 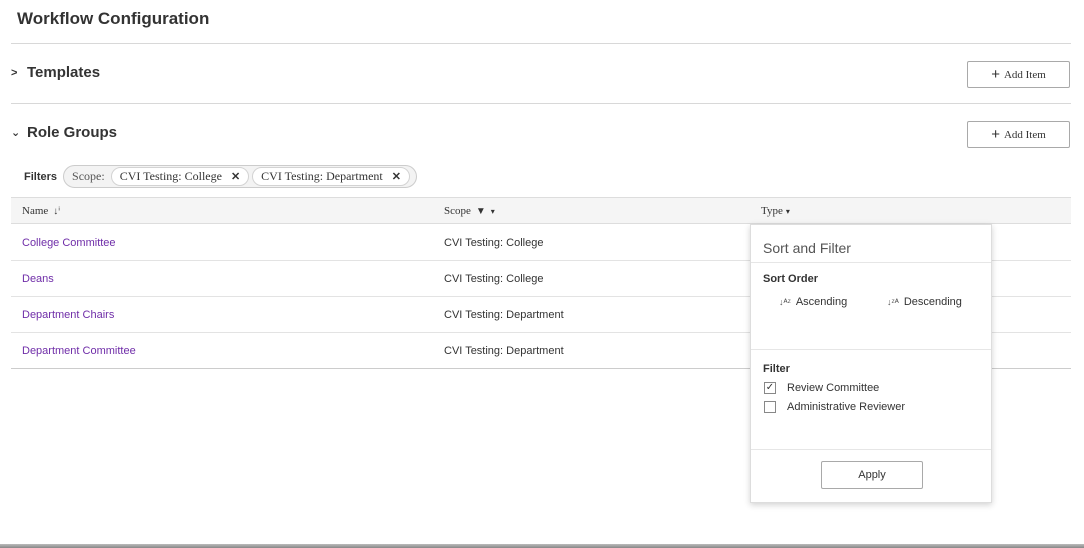 I want to click on sort-descending-icon: ↓ᶻᴬ, so click(x=893, y=302).